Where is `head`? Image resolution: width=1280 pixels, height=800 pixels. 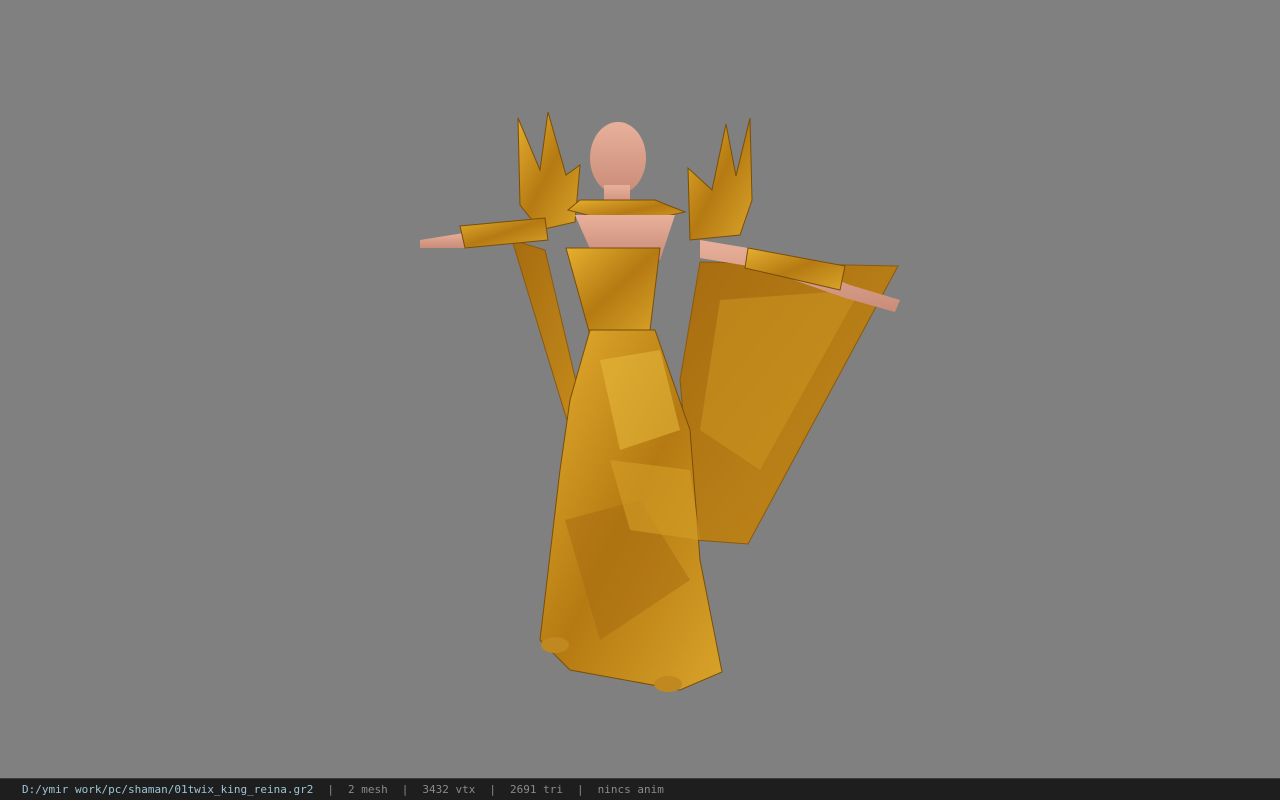 head is located at coordinates (618, 158).